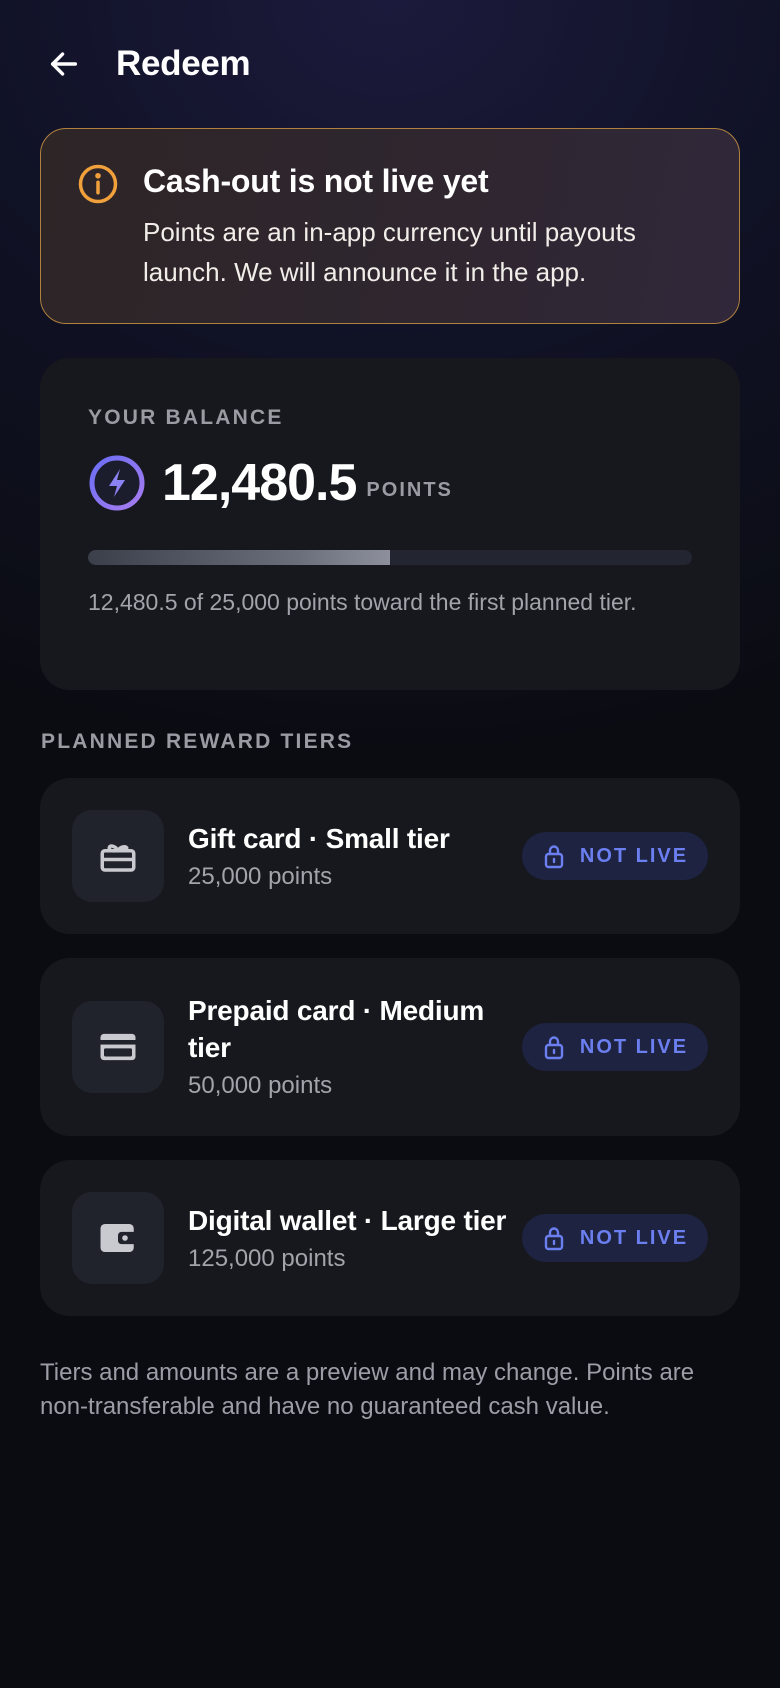 This screenshot has width=780, height=1688. I want to click on tier-points: 25,000 points, so click(260, 876).